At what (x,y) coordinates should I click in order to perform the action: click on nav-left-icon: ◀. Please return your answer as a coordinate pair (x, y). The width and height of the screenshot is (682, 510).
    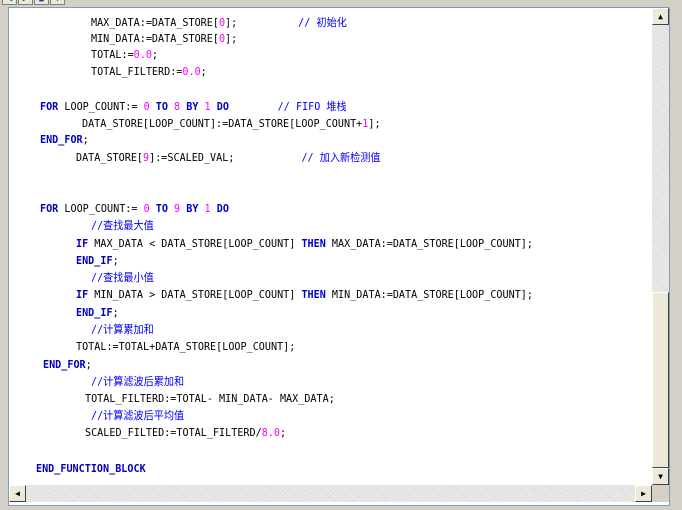
    Looking at the image, I should click on (9, 2).